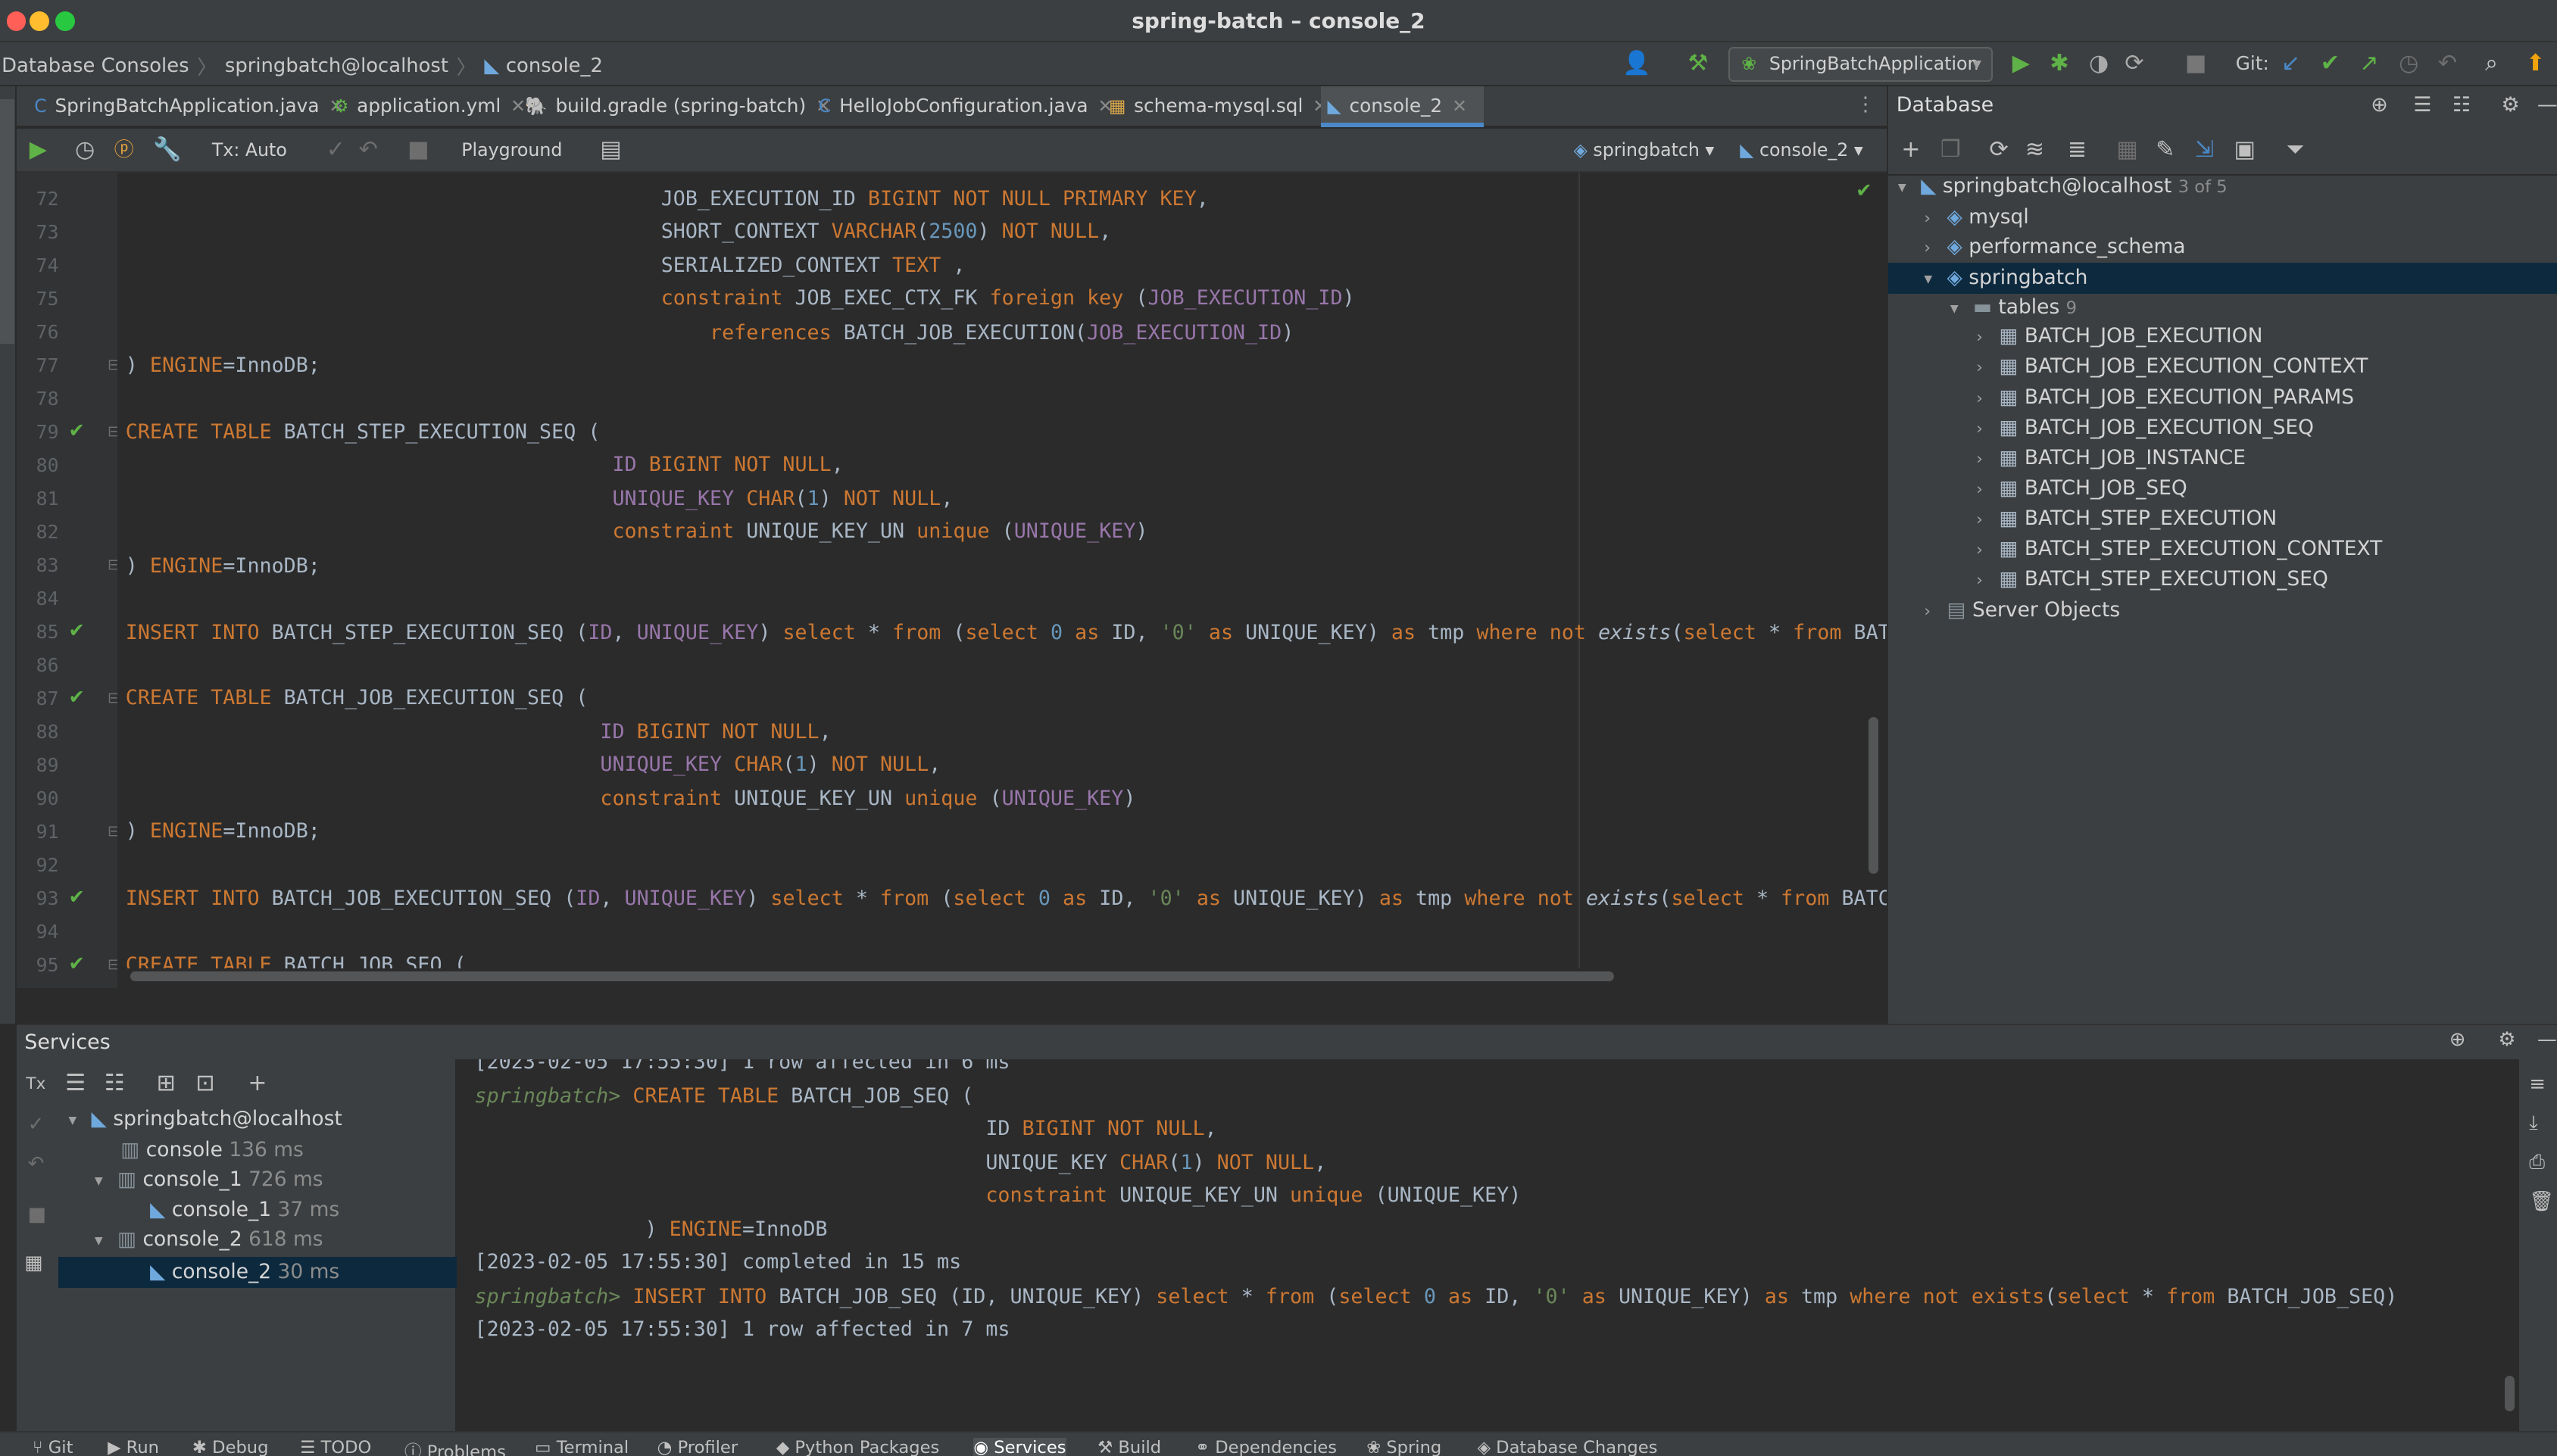 This screenshot has width=2557, height=1456. Describe the element at coordinates (1404, 1447) in the screenshot. I see `bottom-tab-spring: ❀ Spring` at that location.